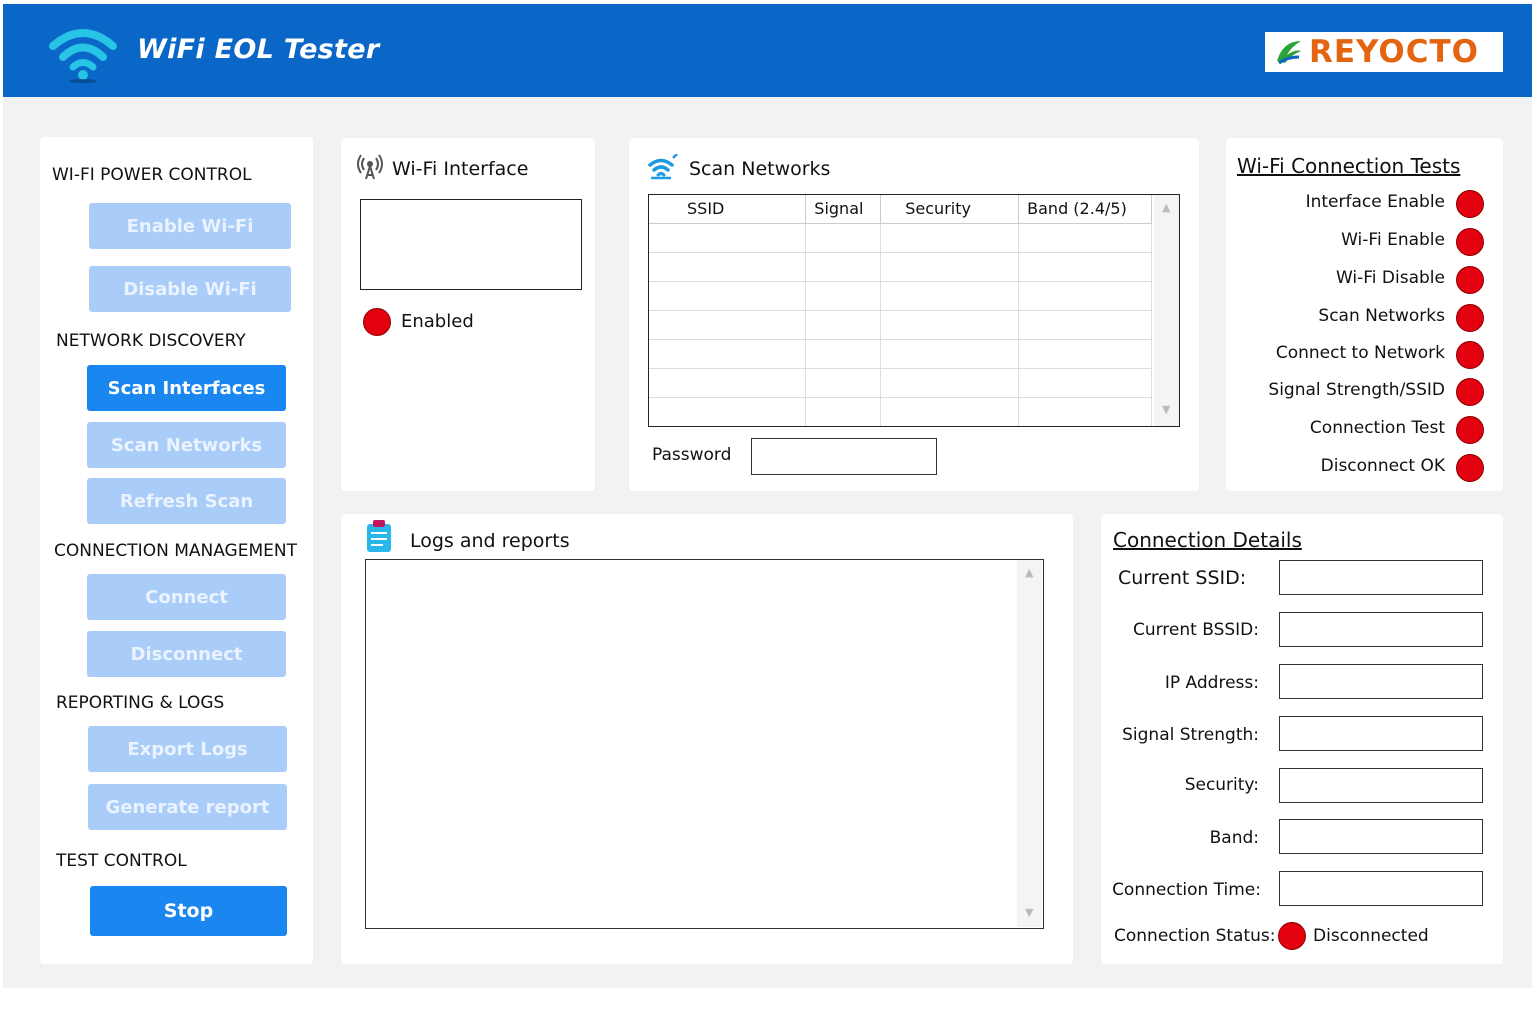 This screenshot has width=1536, height=1024. Describe the element at coordinates (1381, 836) in the screenshot. I see `band-field` at that location.